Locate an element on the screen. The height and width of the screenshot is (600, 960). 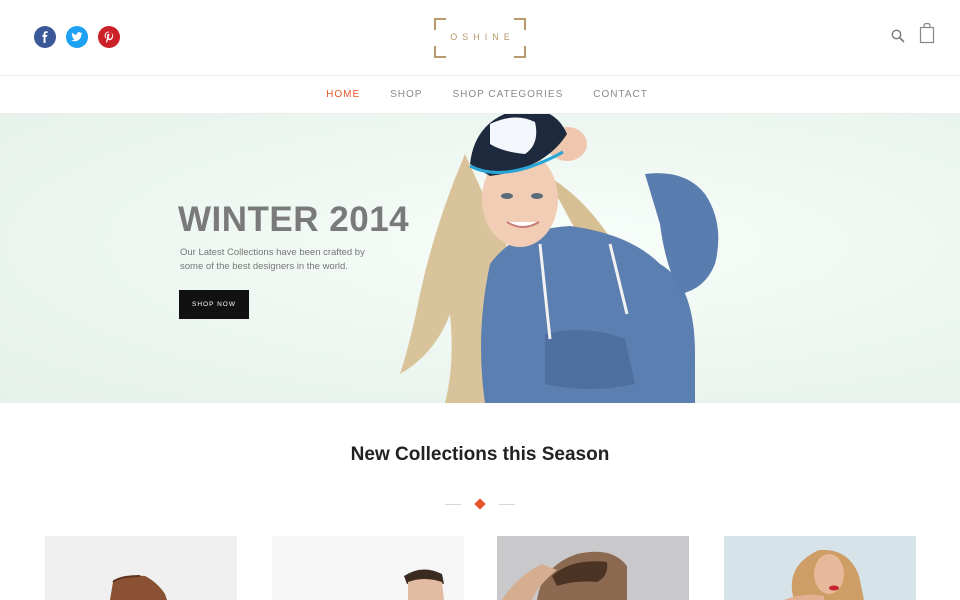
top-header: OSHINE is located at coordinates (480, 38).